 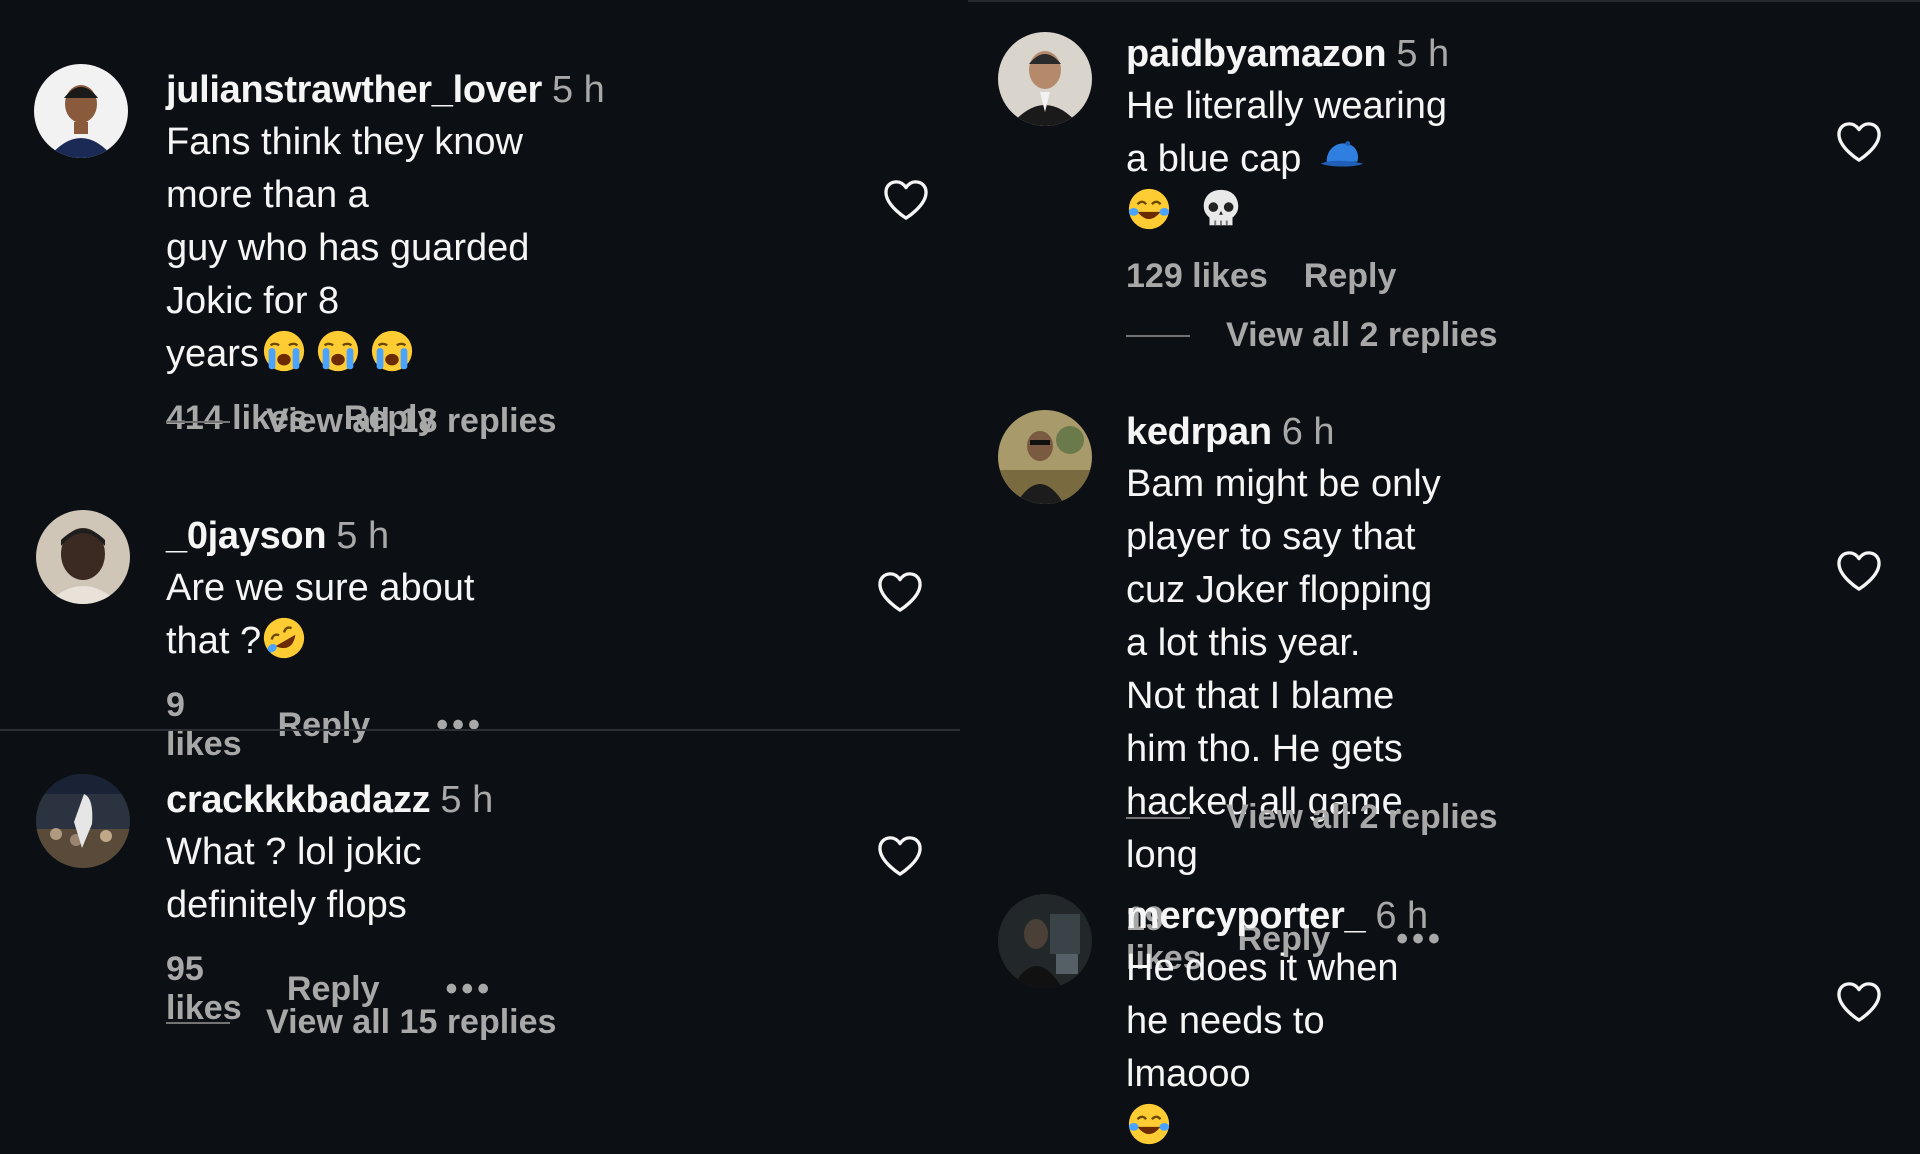 I want to click on comment-text: Are we sure about that ?, so click(x=325, y=615).